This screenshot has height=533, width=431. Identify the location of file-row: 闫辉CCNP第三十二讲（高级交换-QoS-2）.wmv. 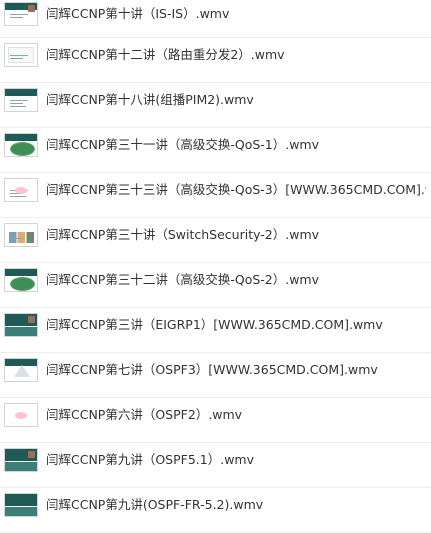
(215, 285).